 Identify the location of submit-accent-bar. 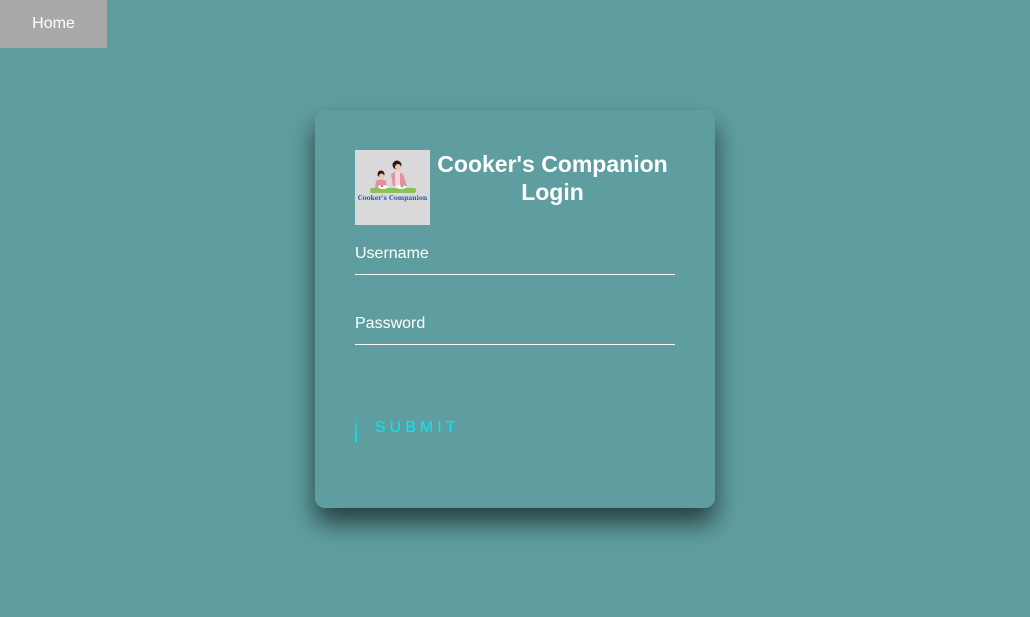
(356, 428).